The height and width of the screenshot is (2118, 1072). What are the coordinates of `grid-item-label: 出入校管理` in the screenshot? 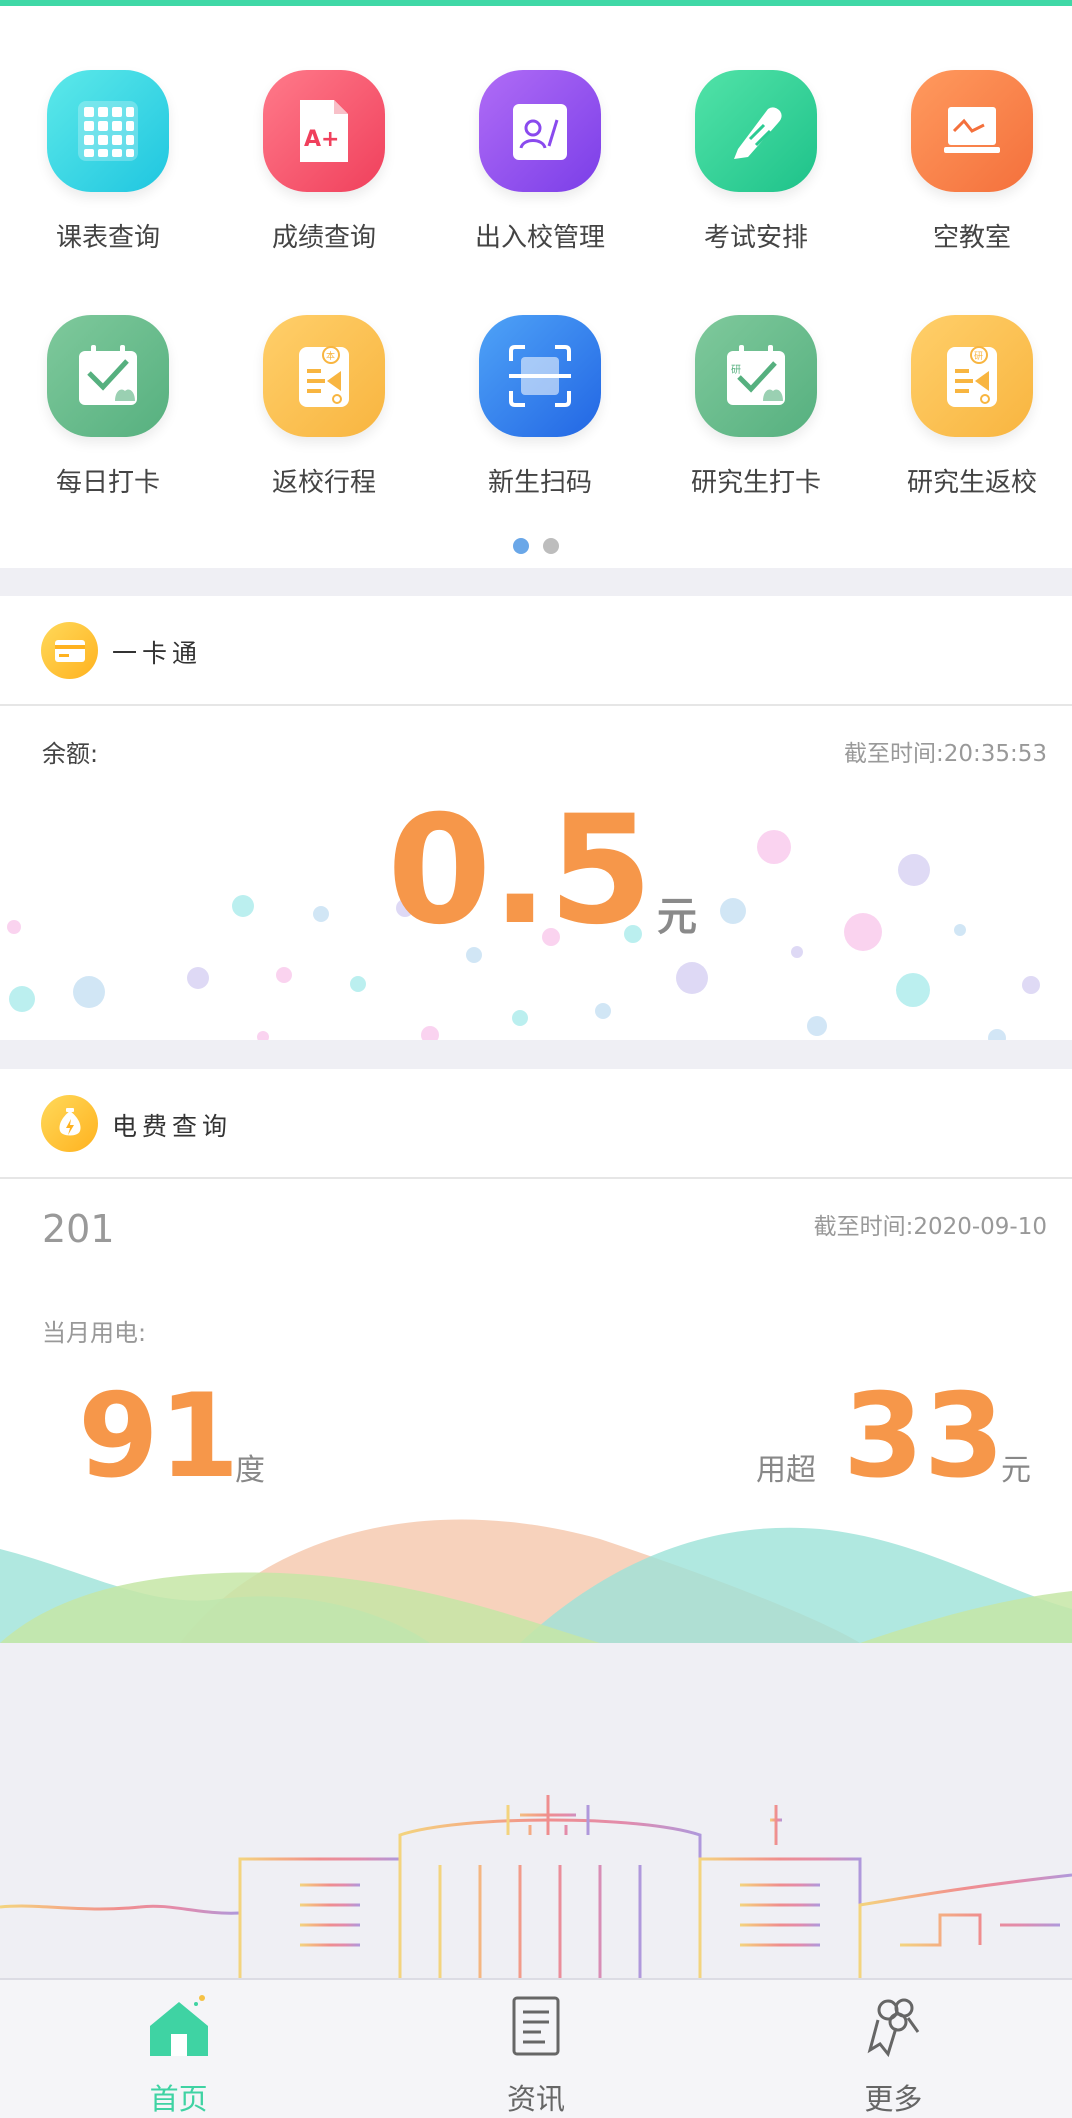 It's located at (539, 238).